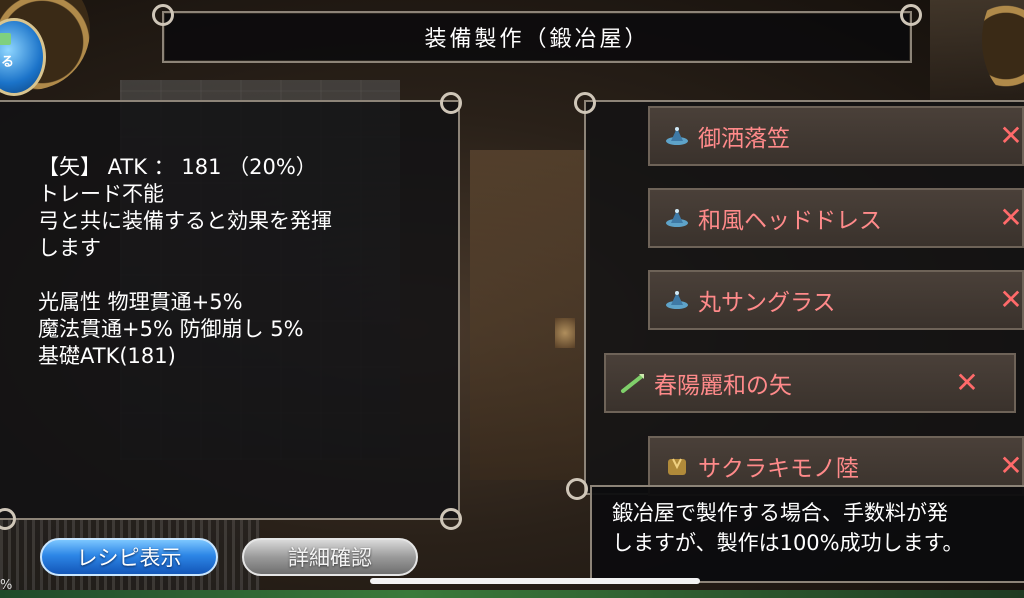 Image resolution: width=1024 pixels, height=598 pixels. Describe the element at coordinates (69, 248) in the screenshot. I see `description-line: します` at that location.